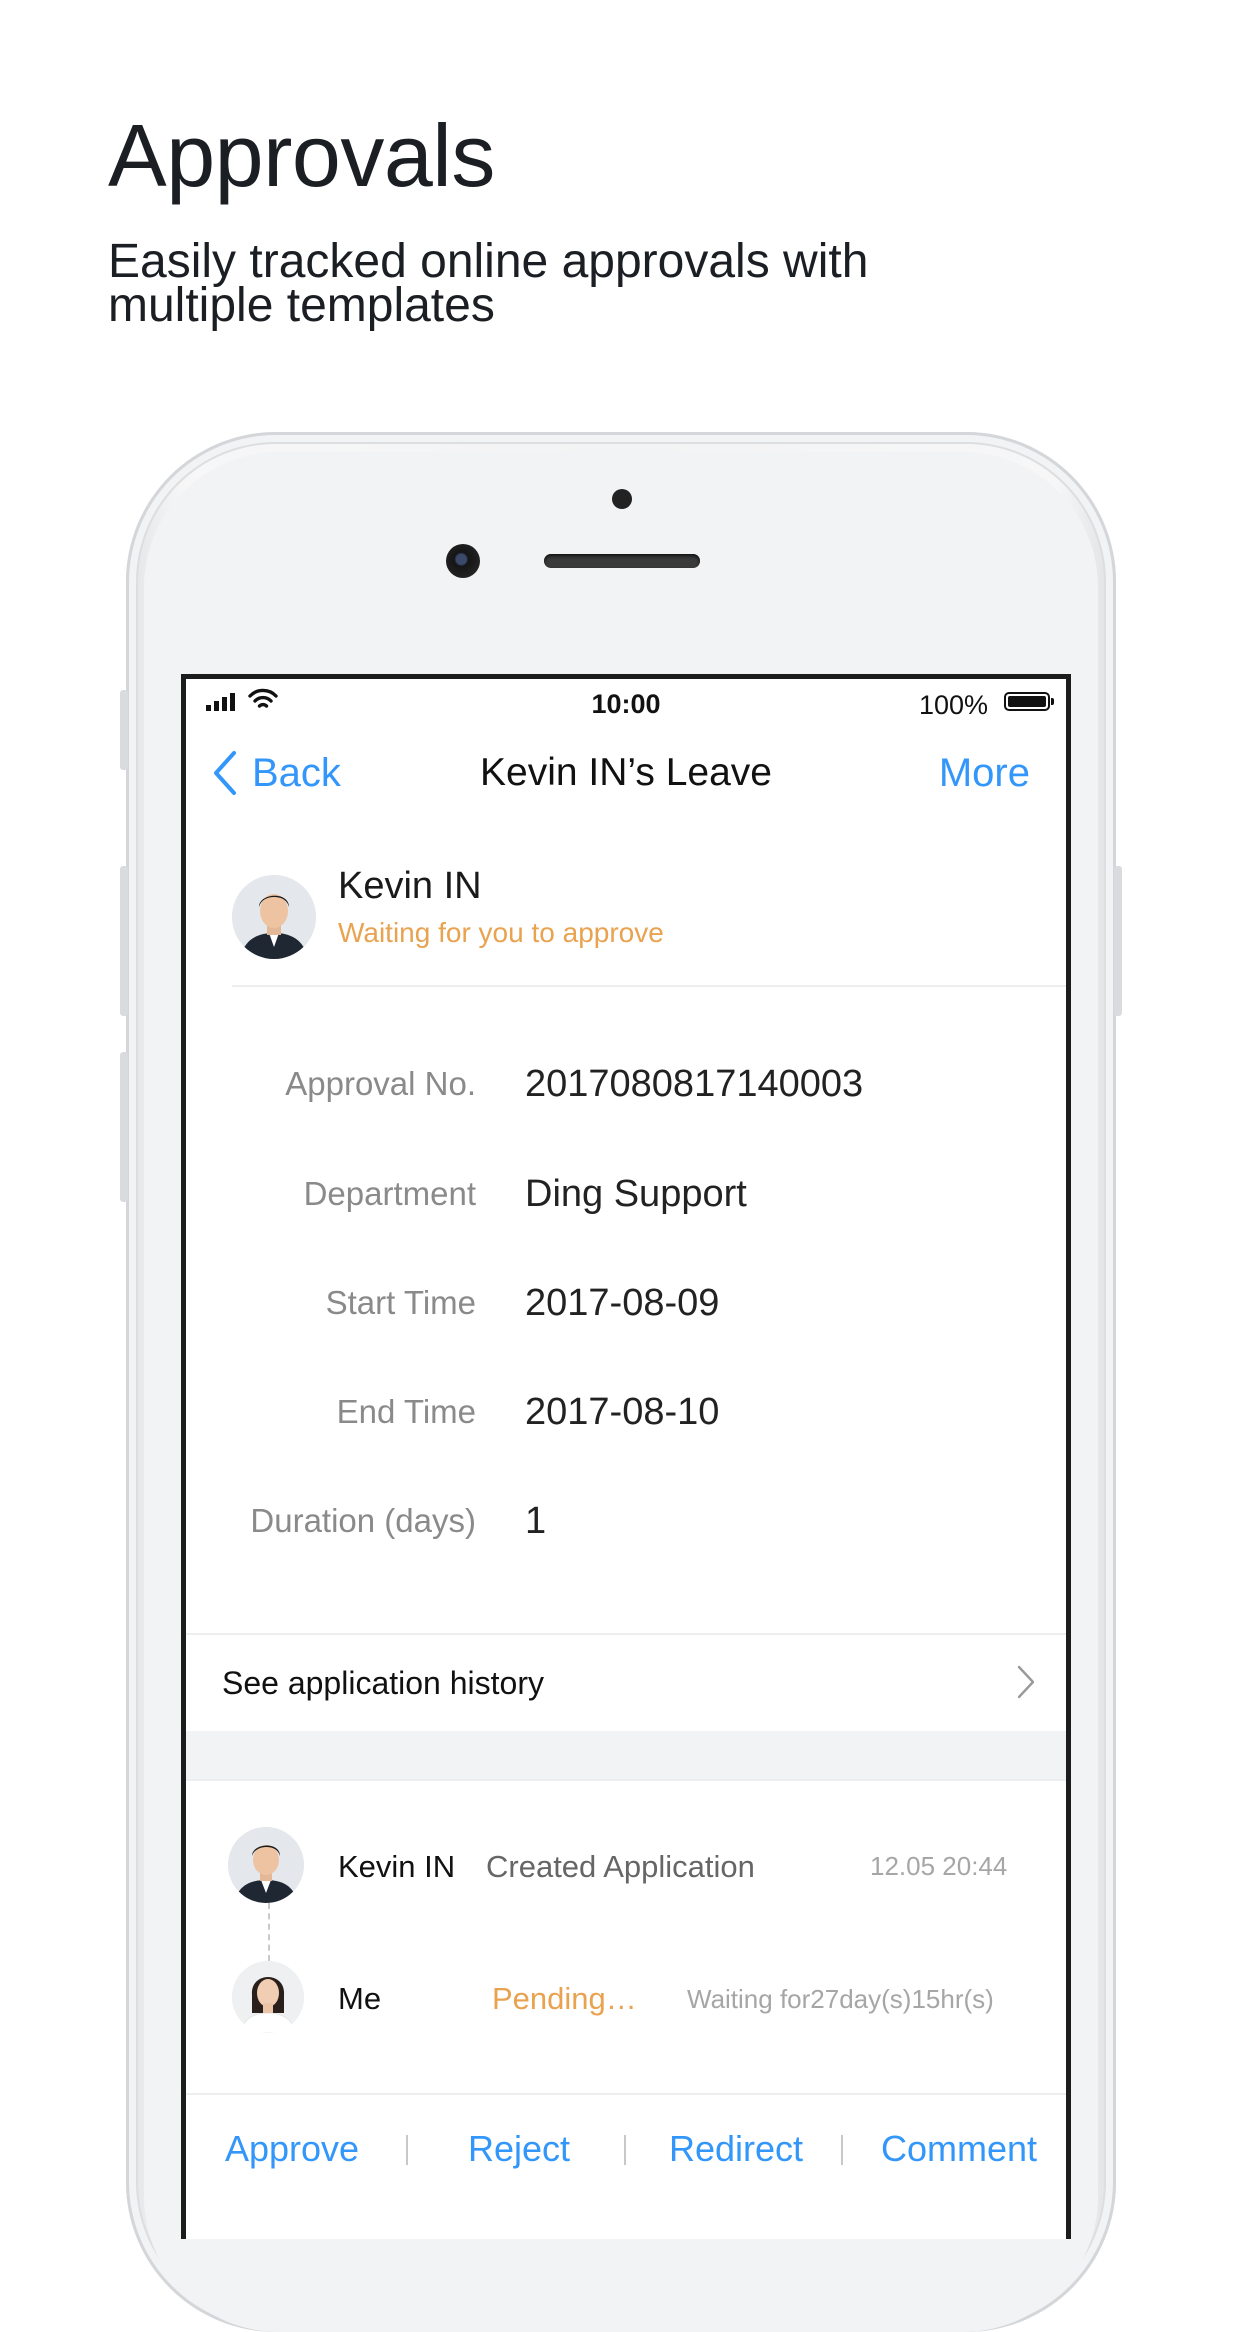 This screenshot has width=1242, height=2332. I want to click on flow-step-time: 12.05 20:44, so click(939, 1866).